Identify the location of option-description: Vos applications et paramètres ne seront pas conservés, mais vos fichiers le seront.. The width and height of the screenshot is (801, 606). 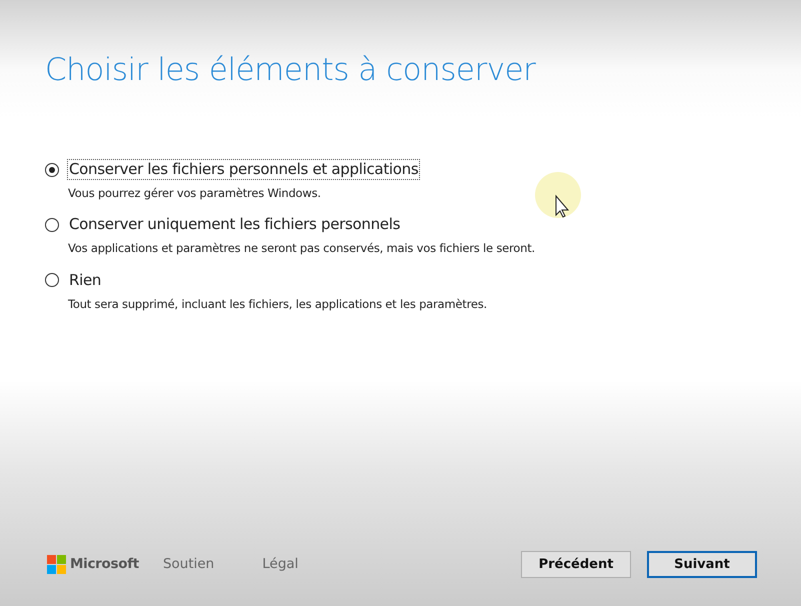
(301, 248).